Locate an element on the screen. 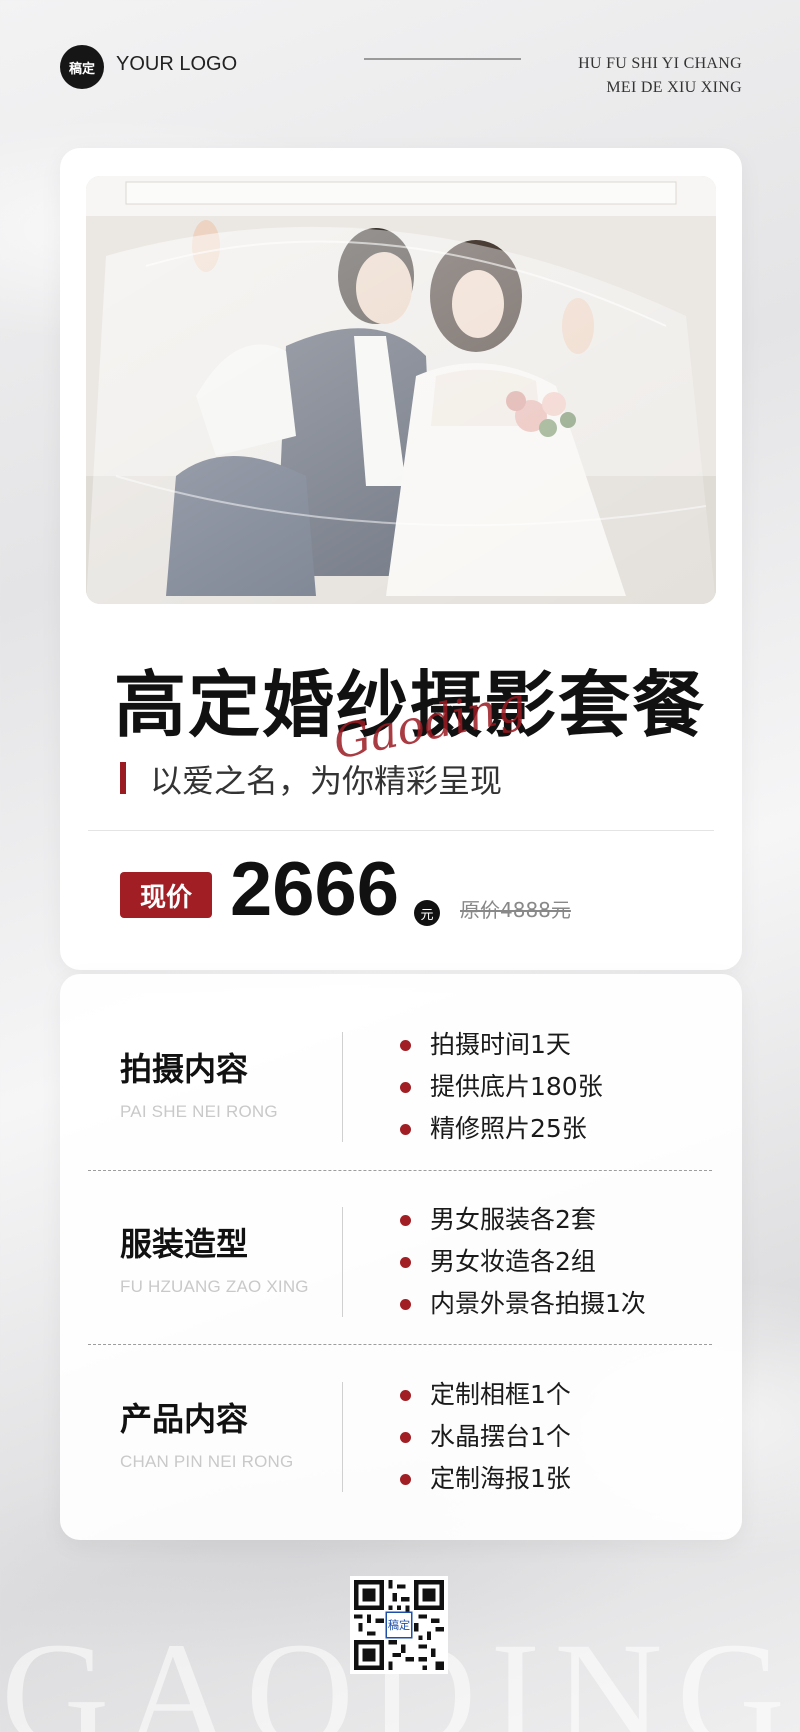  tagline-line-1: HU FU SHI YI CHANG is located at coordinates (660, 63).